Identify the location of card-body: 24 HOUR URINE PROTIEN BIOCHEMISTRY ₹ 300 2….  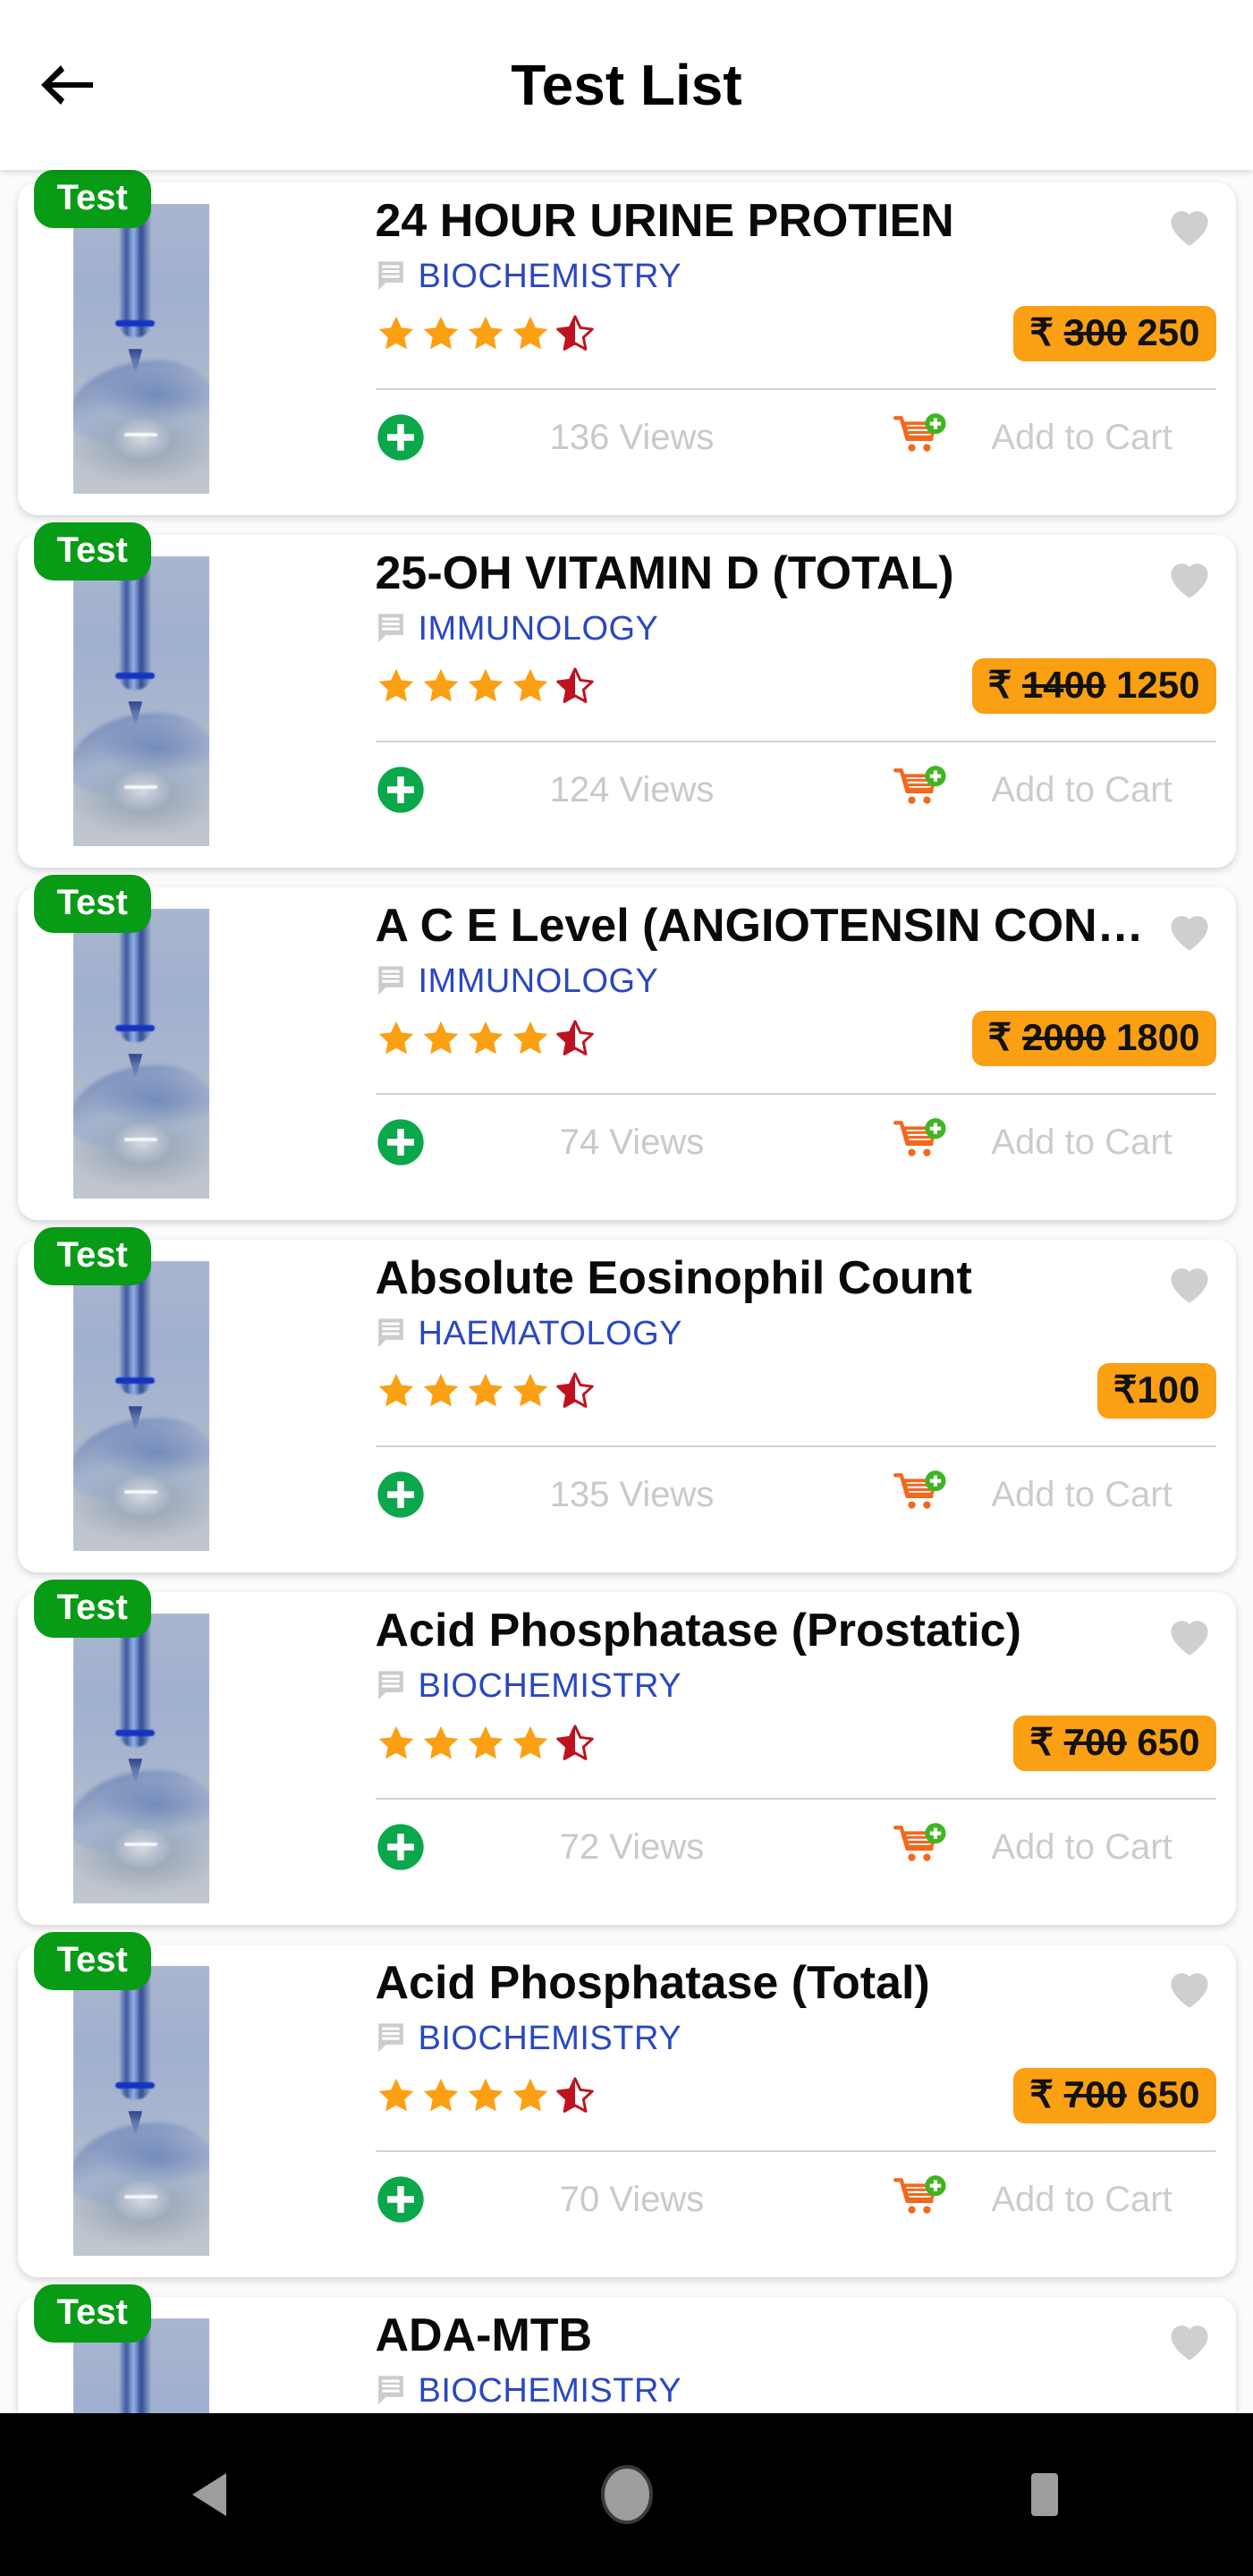
(805, 348).